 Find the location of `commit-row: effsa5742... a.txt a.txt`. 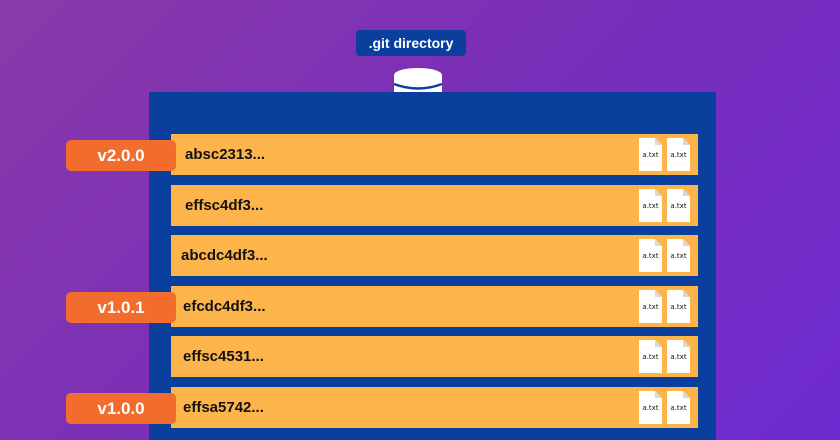

commit-row: effsa5742... a.txt a.txt is located at coordinates (434, 407).